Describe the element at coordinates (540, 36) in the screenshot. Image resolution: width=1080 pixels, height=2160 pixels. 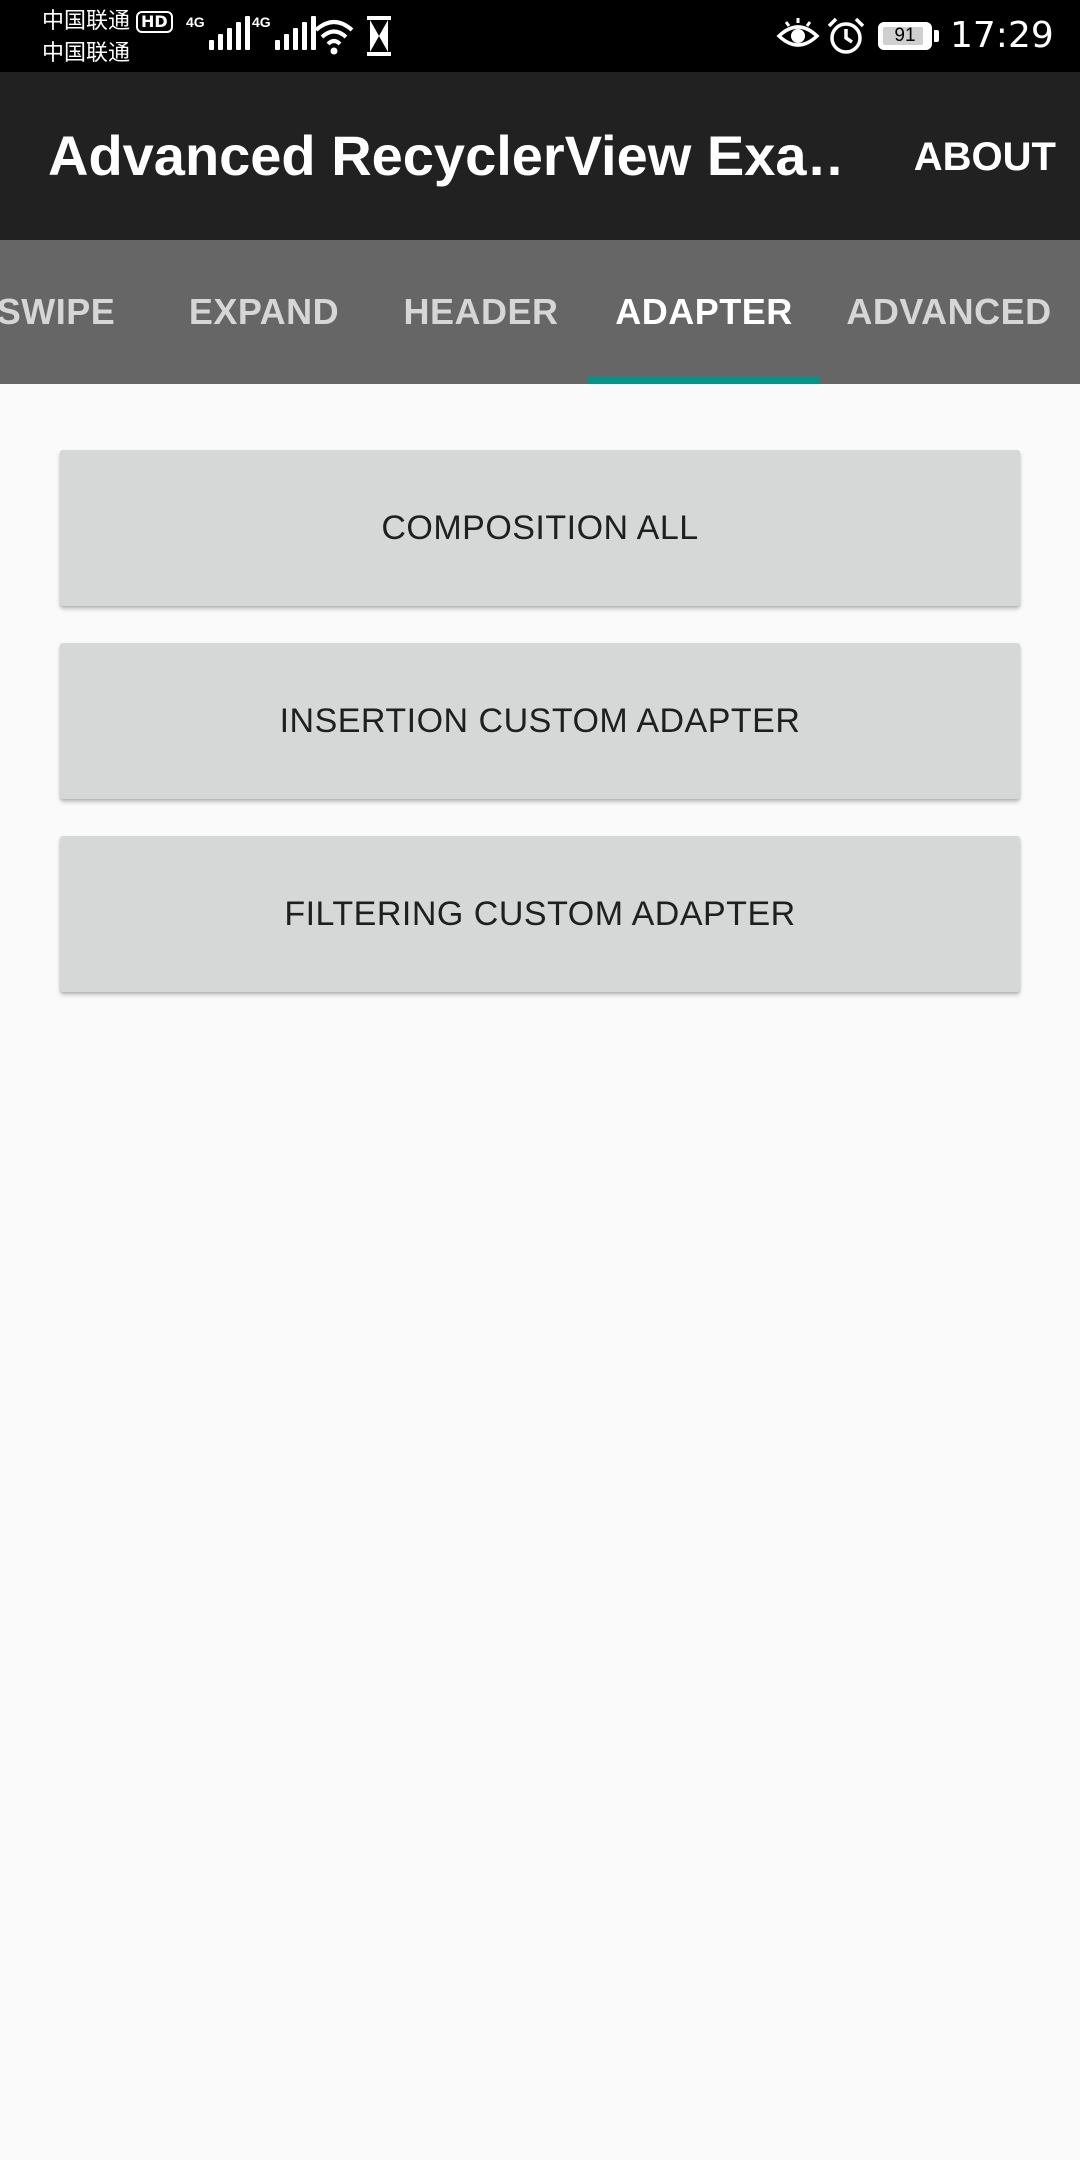
I see `status-bar: 中国联通 HD 中国联通 4G 4G 91 17:29` at that location.